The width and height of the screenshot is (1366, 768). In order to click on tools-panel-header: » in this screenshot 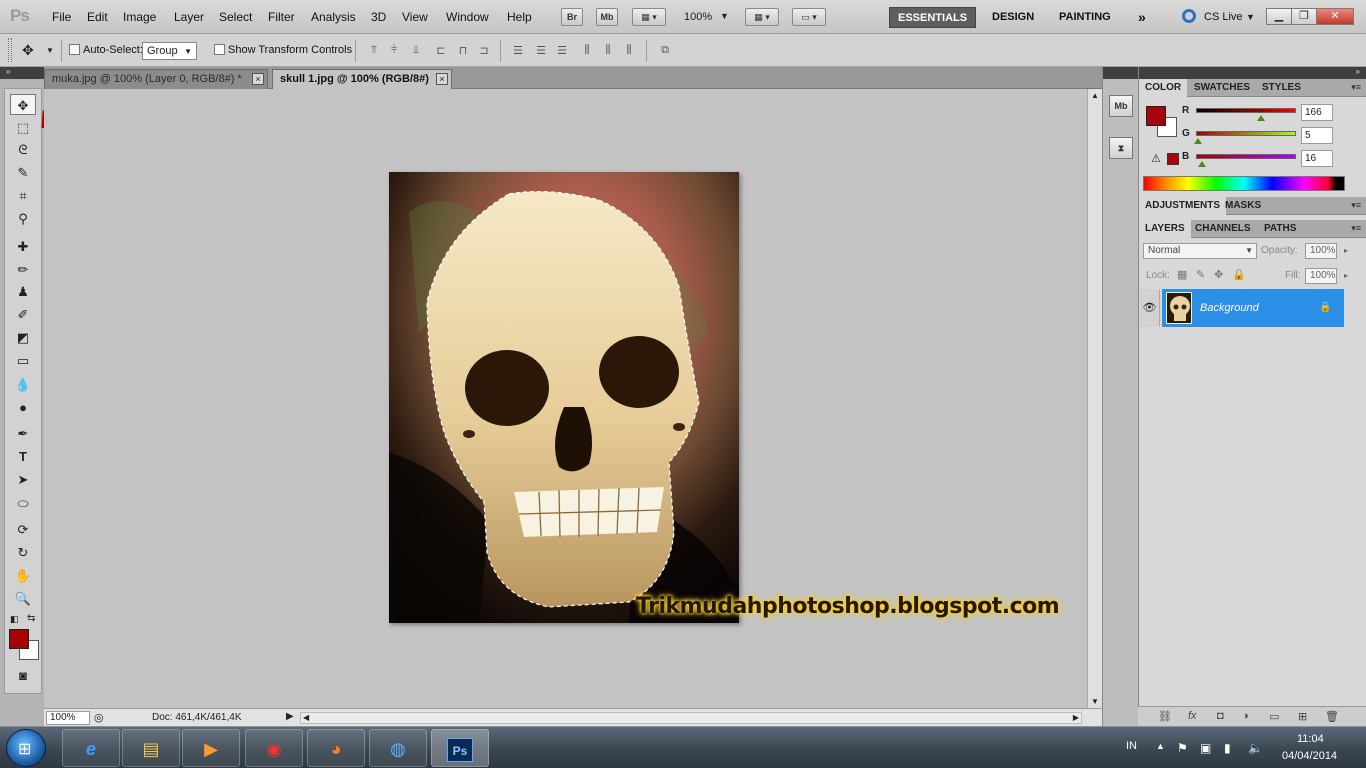, I will do `click(22, 73)`.